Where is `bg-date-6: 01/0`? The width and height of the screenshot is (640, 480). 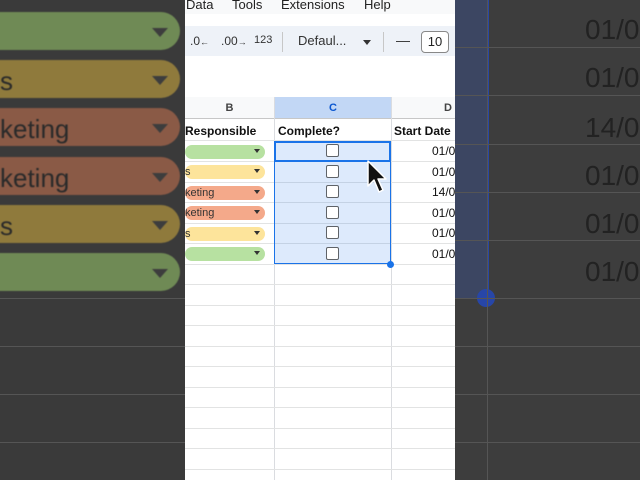 bg-date-6: 01/0 is located at coordinates (612, 271).